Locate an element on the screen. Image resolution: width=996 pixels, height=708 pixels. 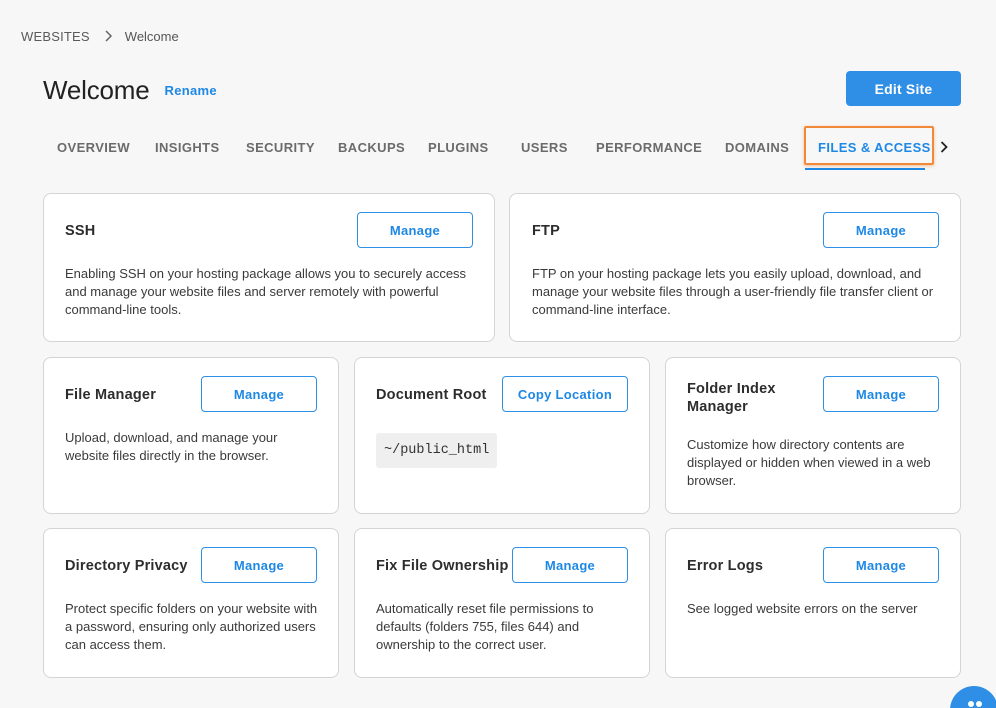
breadcrumb: WEBSITES Welcome is located at coordinates (100, 36).